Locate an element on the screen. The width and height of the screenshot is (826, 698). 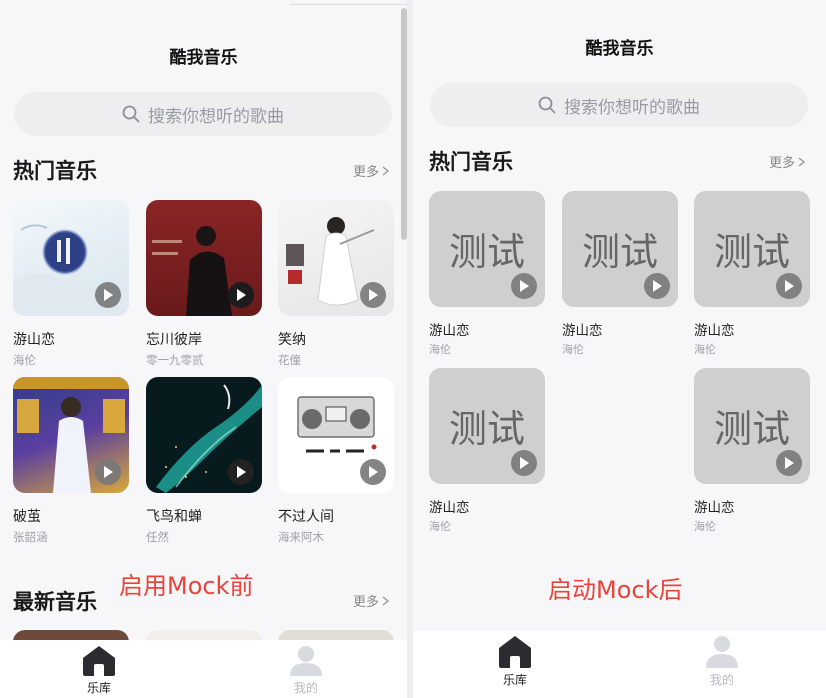
hot-music-header: 热门音乐 is located at coordinates (55, 170).